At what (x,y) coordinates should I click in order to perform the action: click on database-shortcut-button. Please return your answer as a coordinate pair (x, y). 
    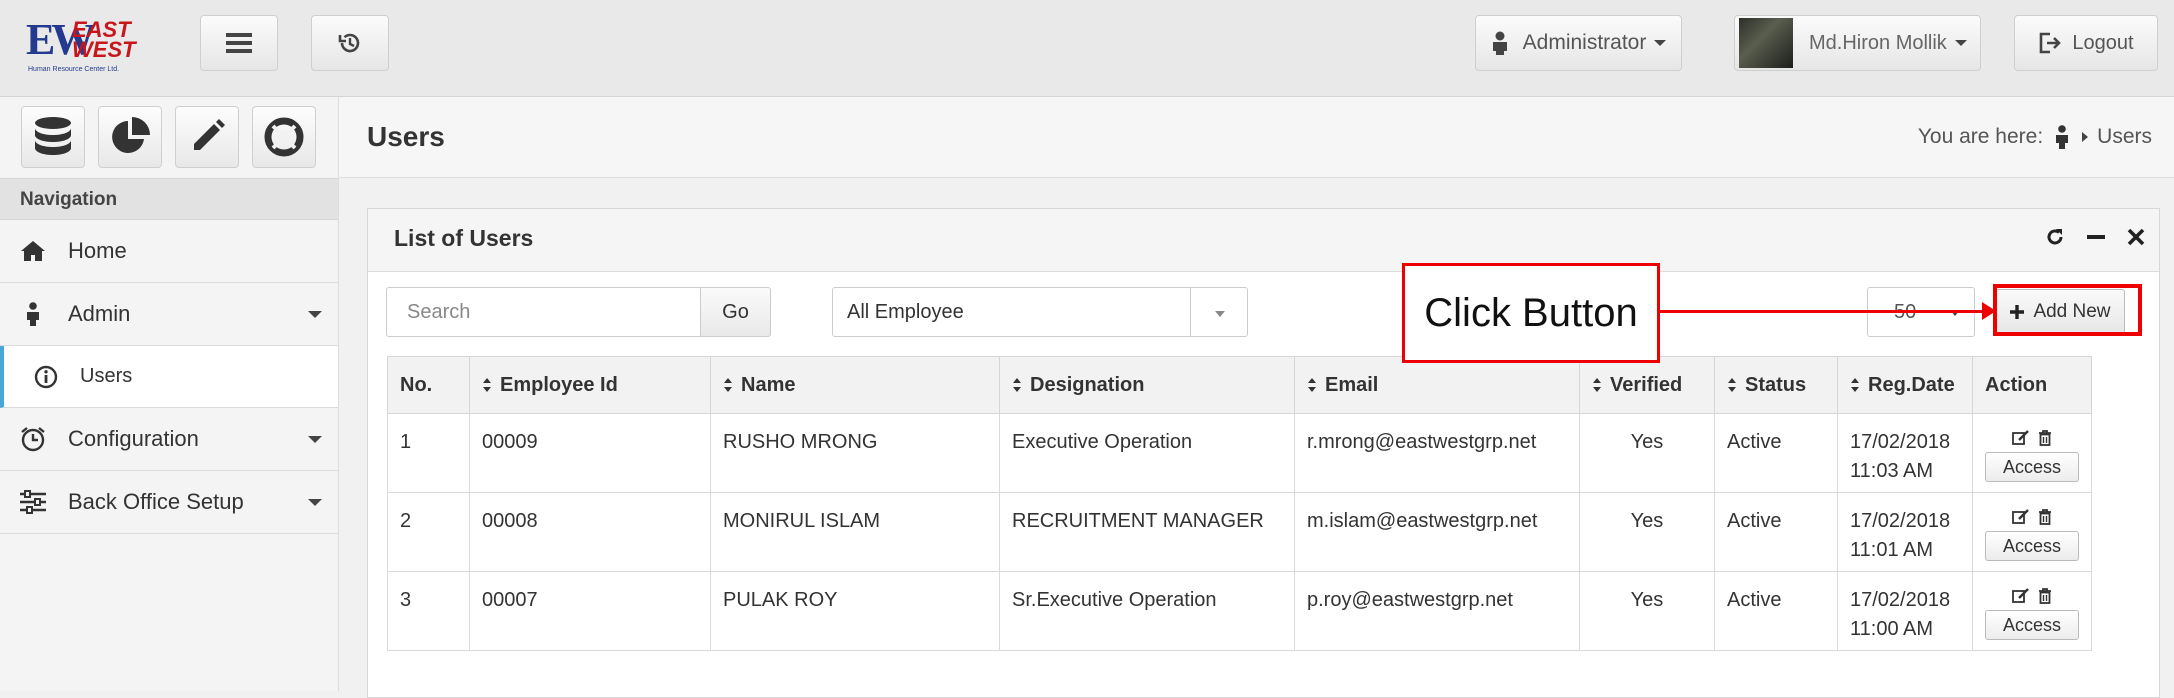
    Looking at the image, I should click on (53, 137).